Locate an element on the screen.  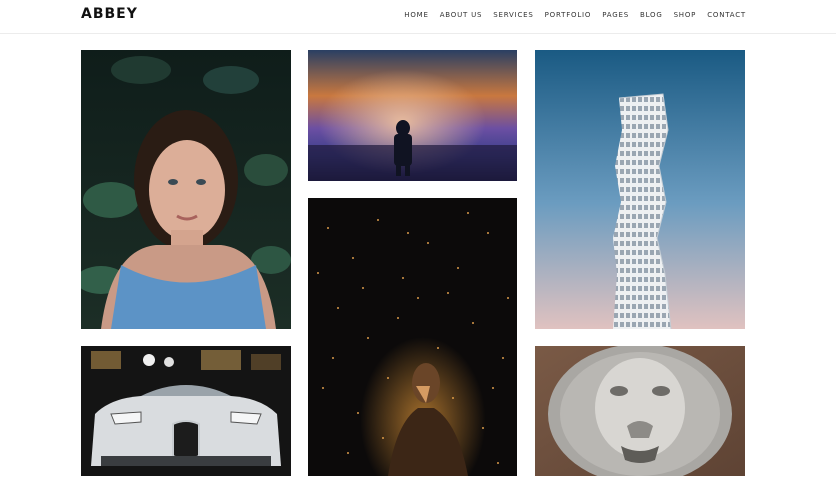
car-image is located at coordinates (186, 411).